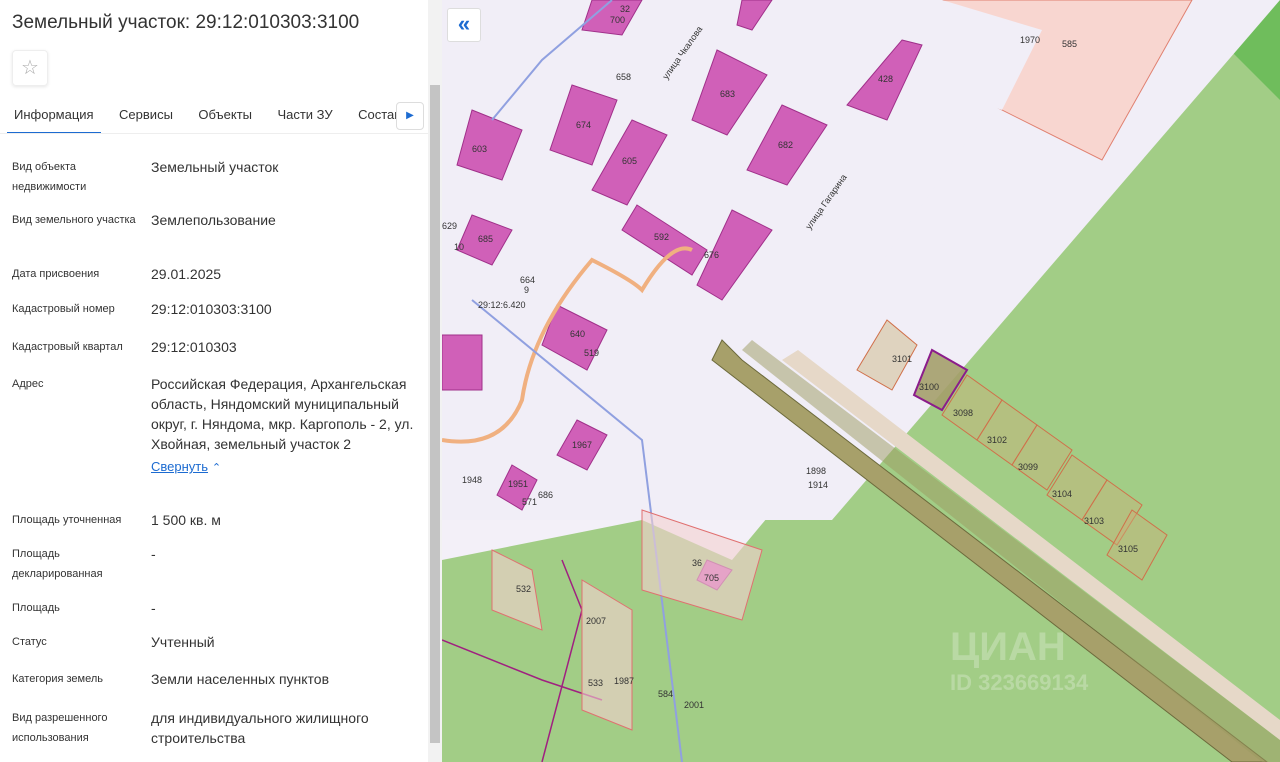 The width and height of the screenshot is (1280, 762). Describe the element at coordinates (60, 728) in the screenshot. I see `field-label: Вид разрешенного использования` at that location.